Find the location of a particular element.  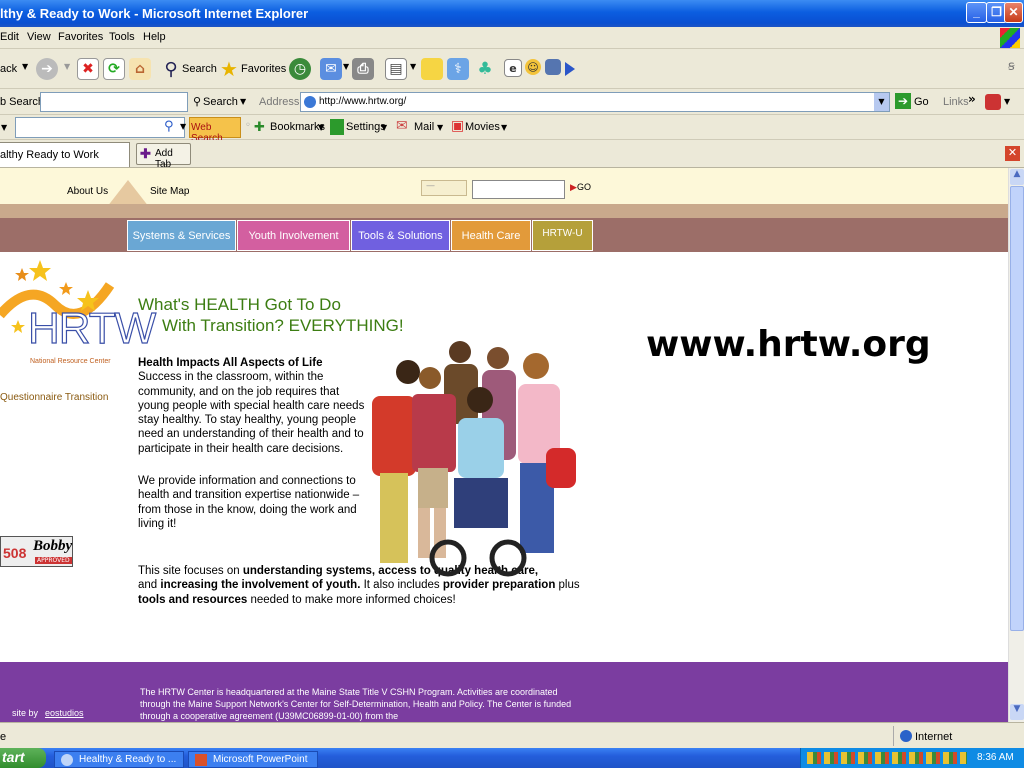

tab-active: althy Ready to Work is located at coordinates (65, 154).